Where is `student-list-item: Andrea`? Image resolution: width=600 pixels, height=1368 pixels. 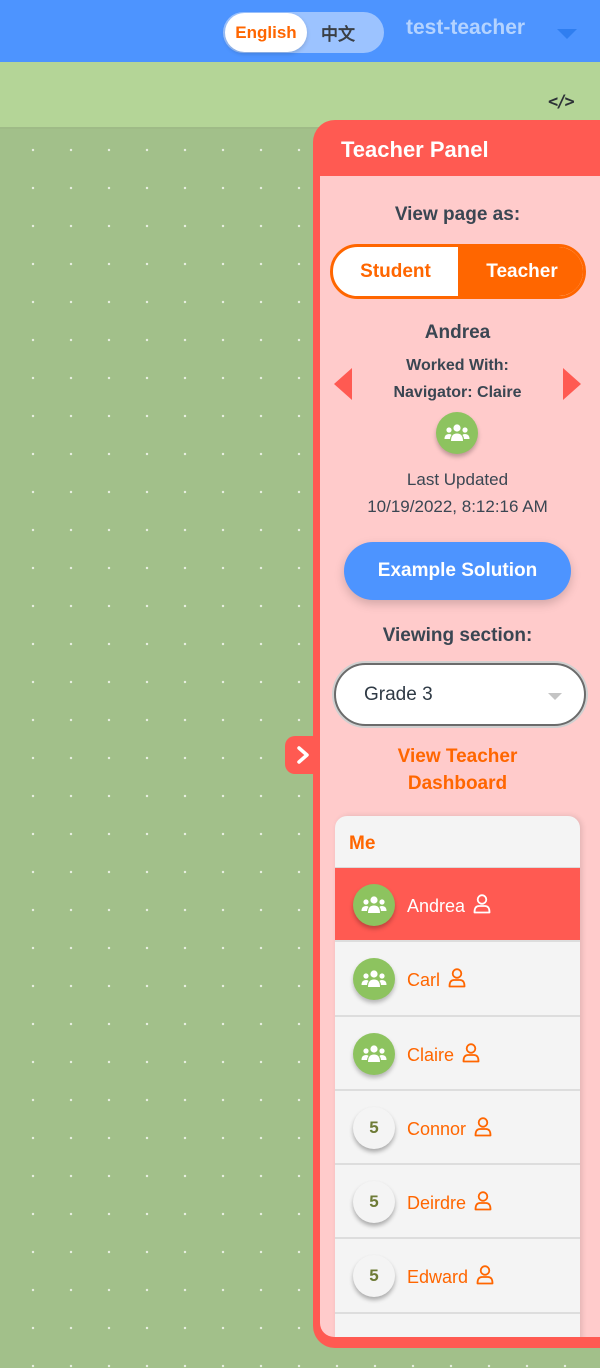
student-list-item: Andrea is located at coordinates (457, 905).